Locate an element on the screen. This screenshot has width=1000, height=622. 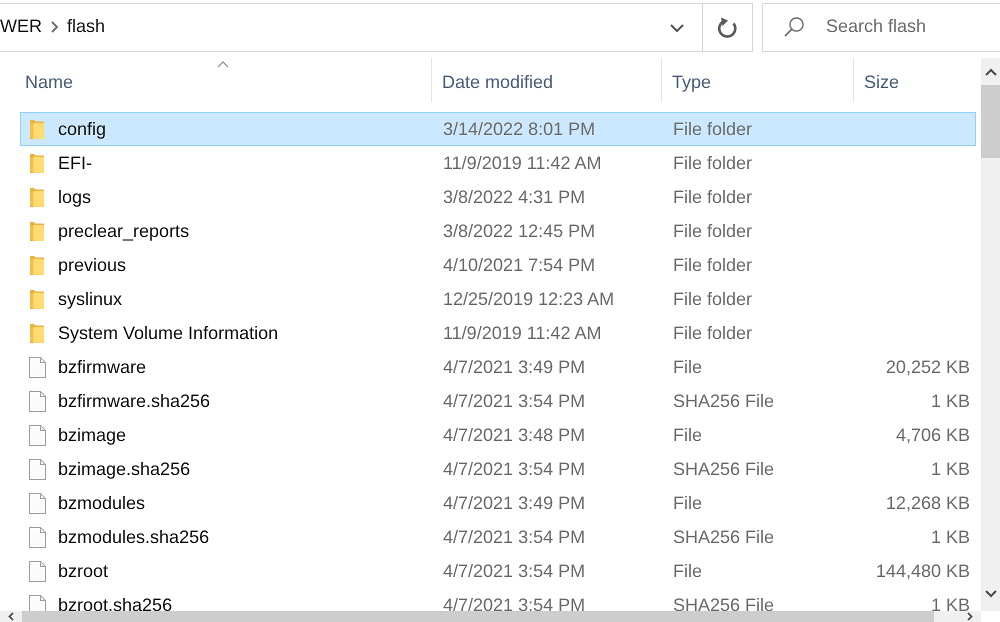
file-row: bzimage.sha256 4/7/2021 3:54 PM SHA256 File 1 KB is located at coordinates (498, 469).